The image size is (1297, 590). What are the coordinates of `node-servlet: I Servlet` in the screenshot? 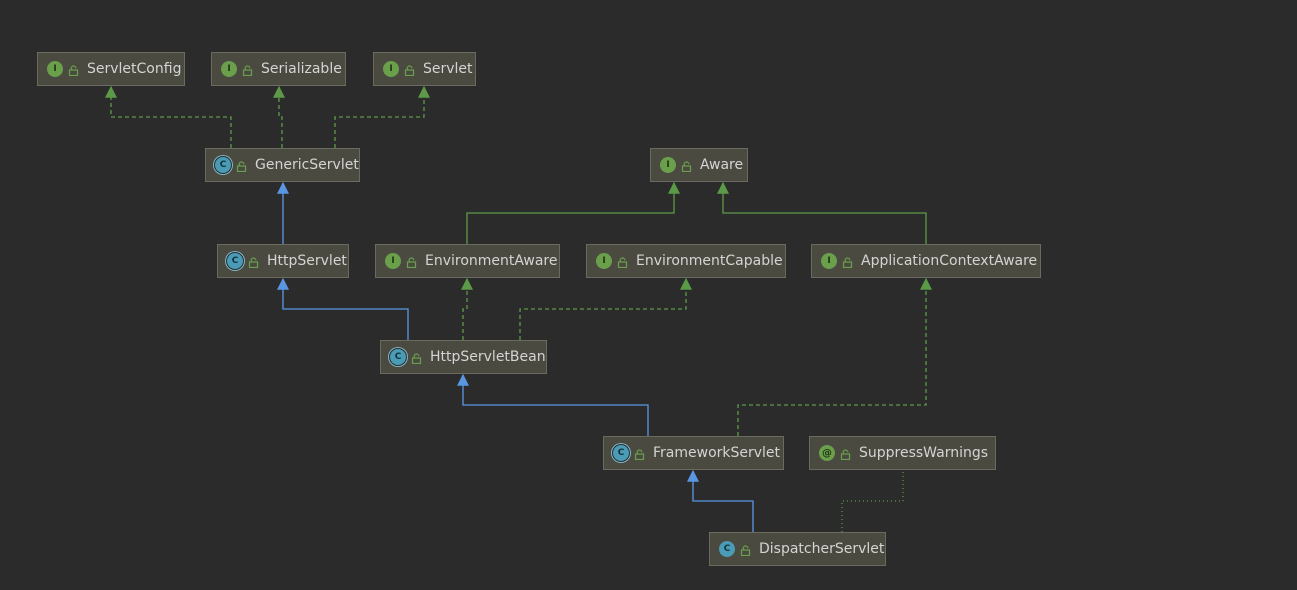 It's located at (424, 69).